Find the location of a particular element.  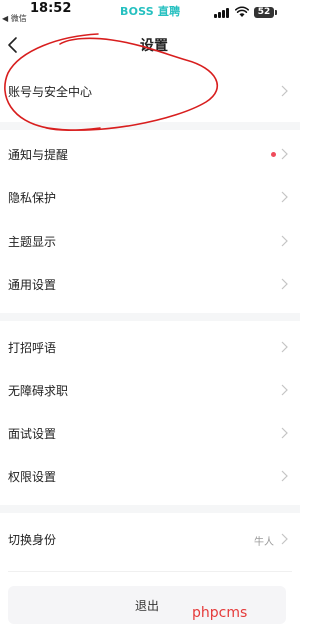

wifi-icon is located at coordinates (242, 11).